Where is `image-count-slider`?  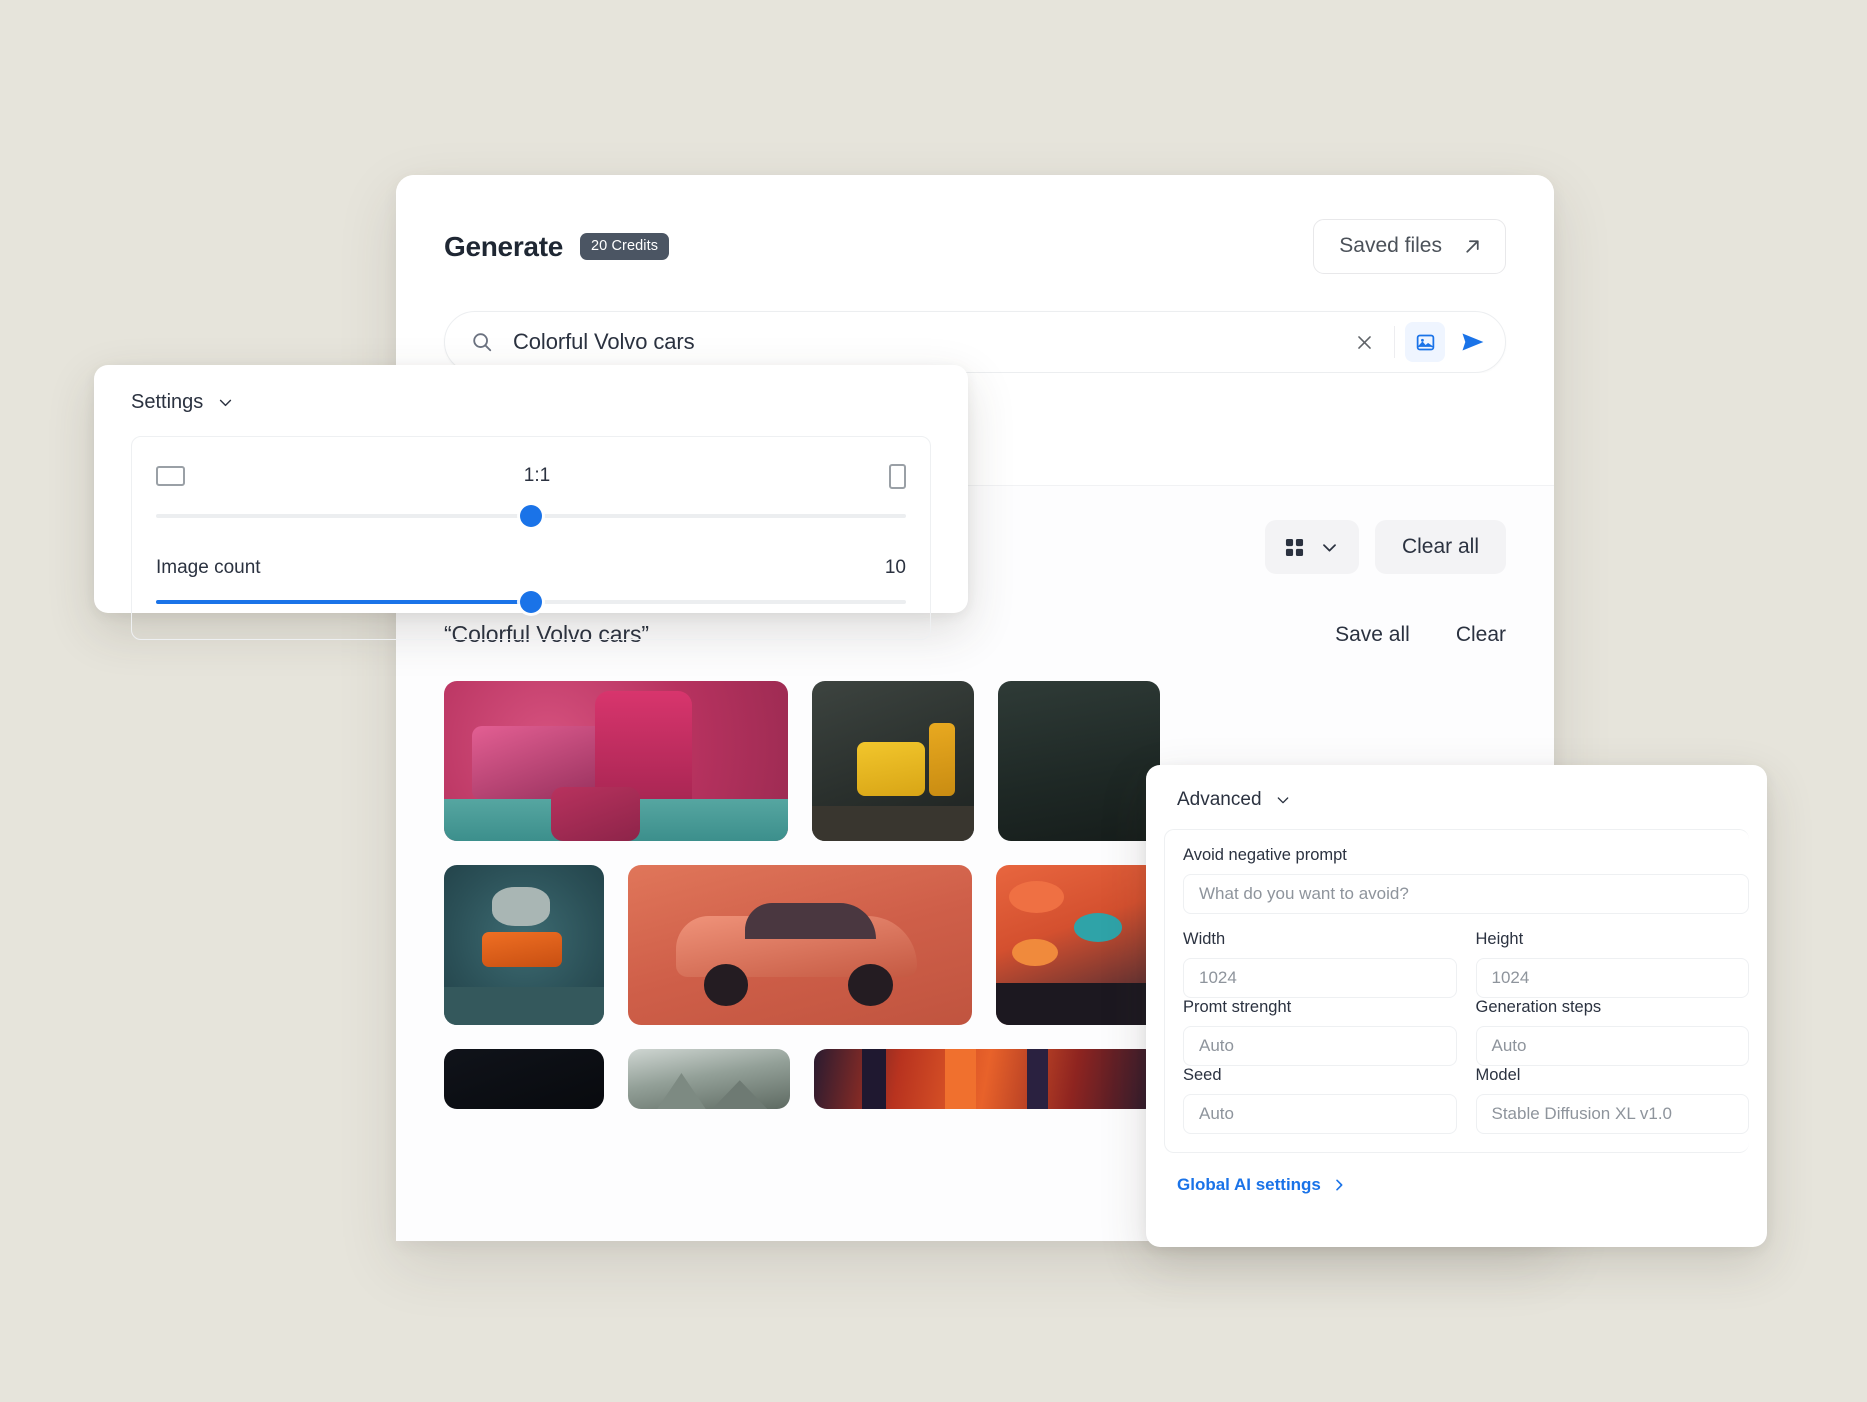
image-count-slider is located at coordinates (531, 602).